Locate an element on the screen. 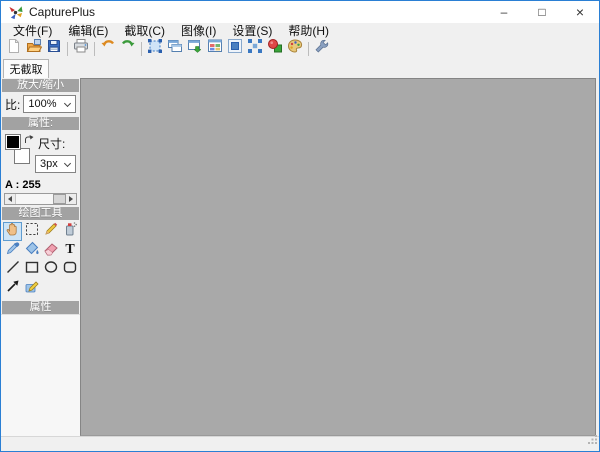 The width and height of the screenshot is (600, 452). statusbar is located at coordinates (300, 443).